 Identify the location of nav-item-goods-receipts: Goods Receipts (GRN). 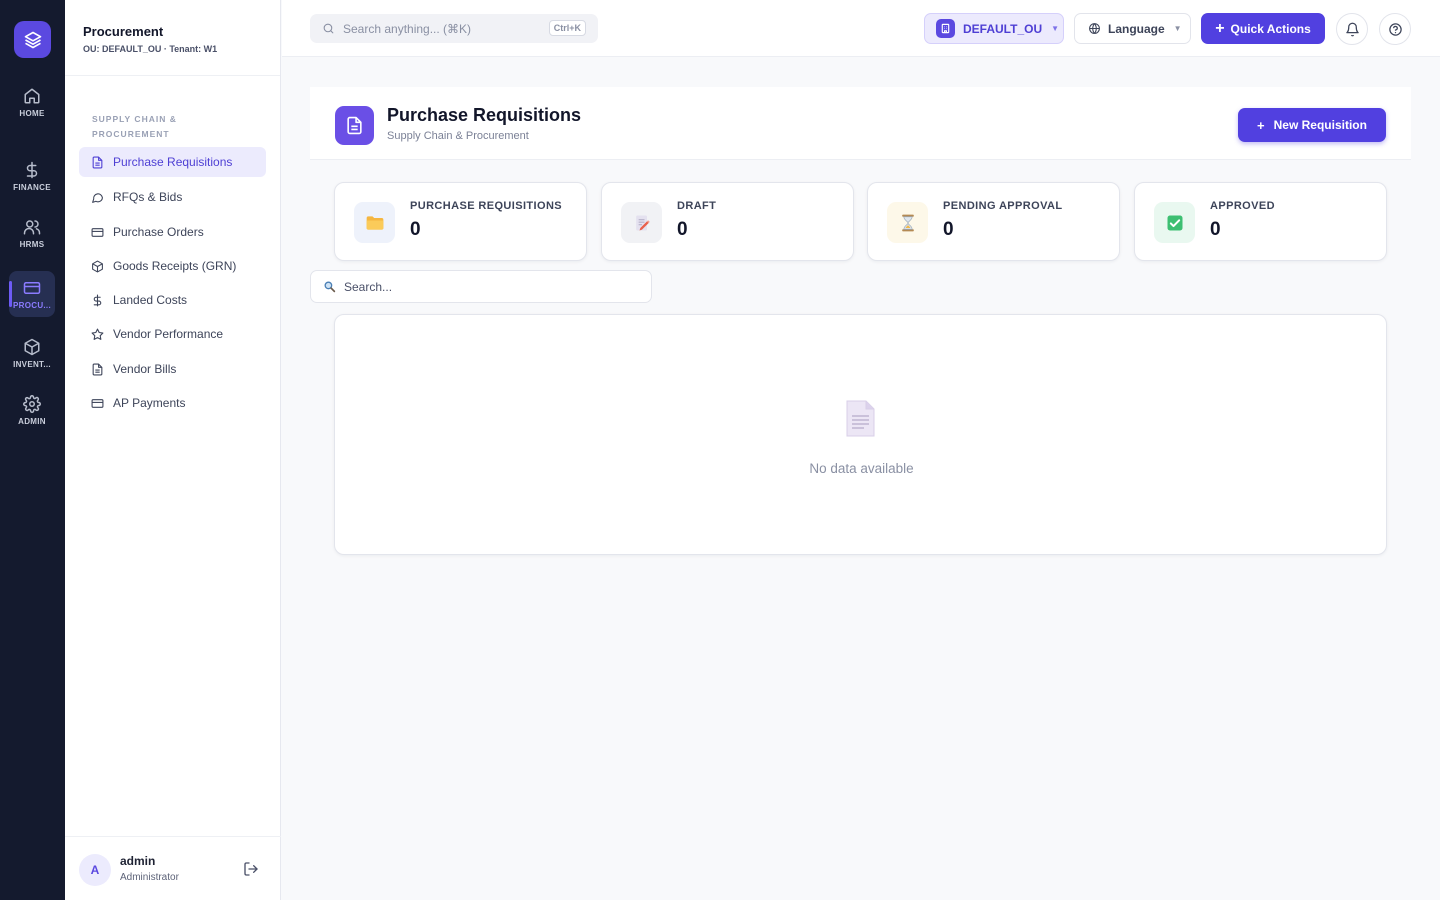
(172, 266).